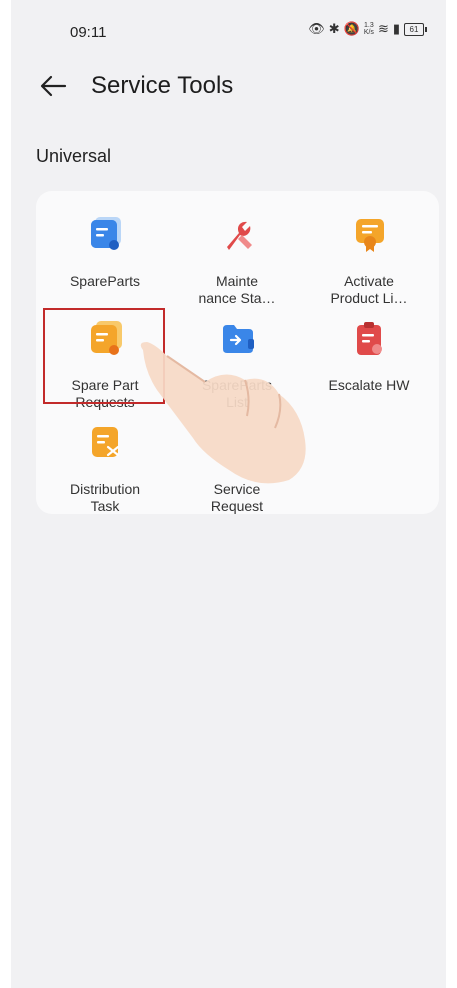 The image size is (457, 988). What do you see at coordinates (88, 32) in the screenshot?
I see `status-time: 09:11` at bounding box center [88, 32].